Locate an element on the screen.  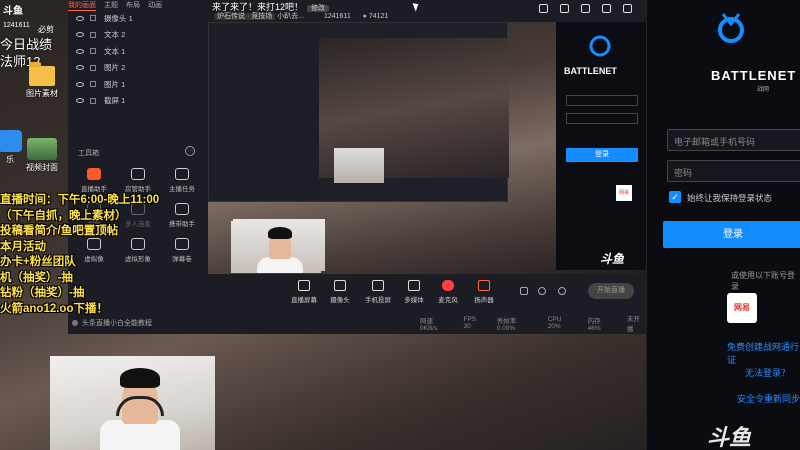
nested-webcam is located at coordinates (359, 165).